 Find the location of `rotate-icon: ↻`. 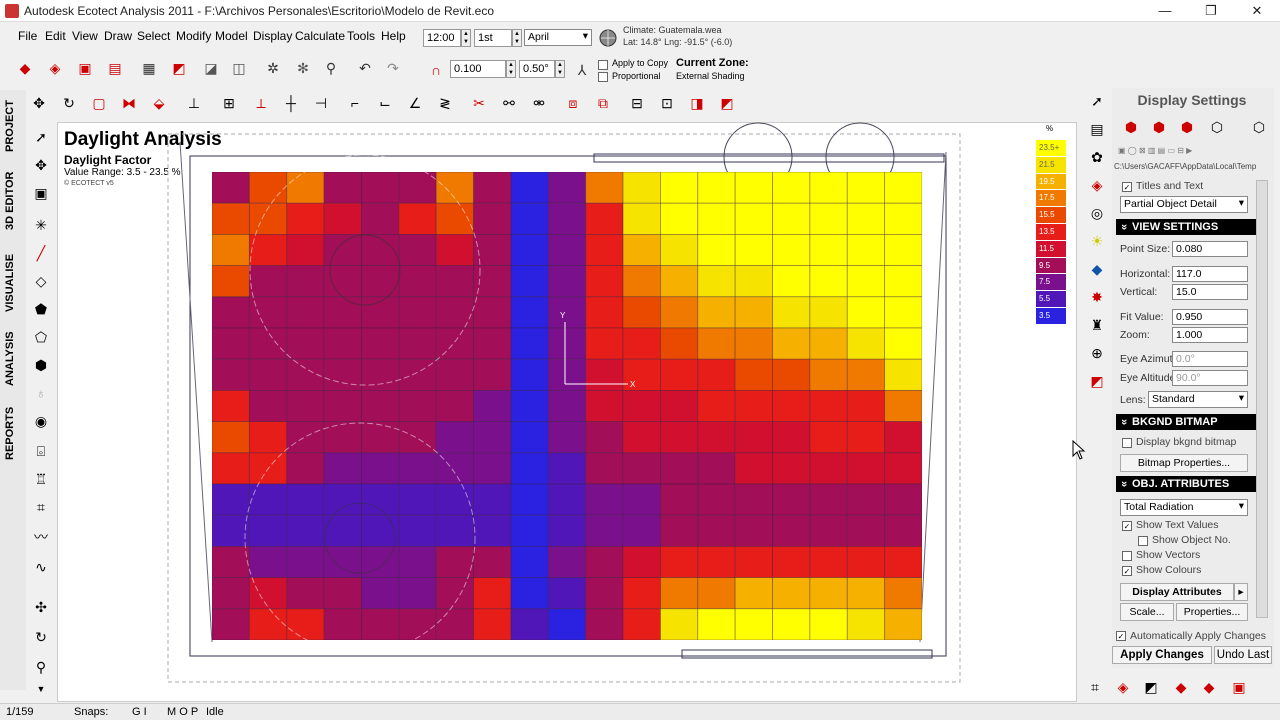

rotate-icon: ↻ is located at coordinates (69, 103).